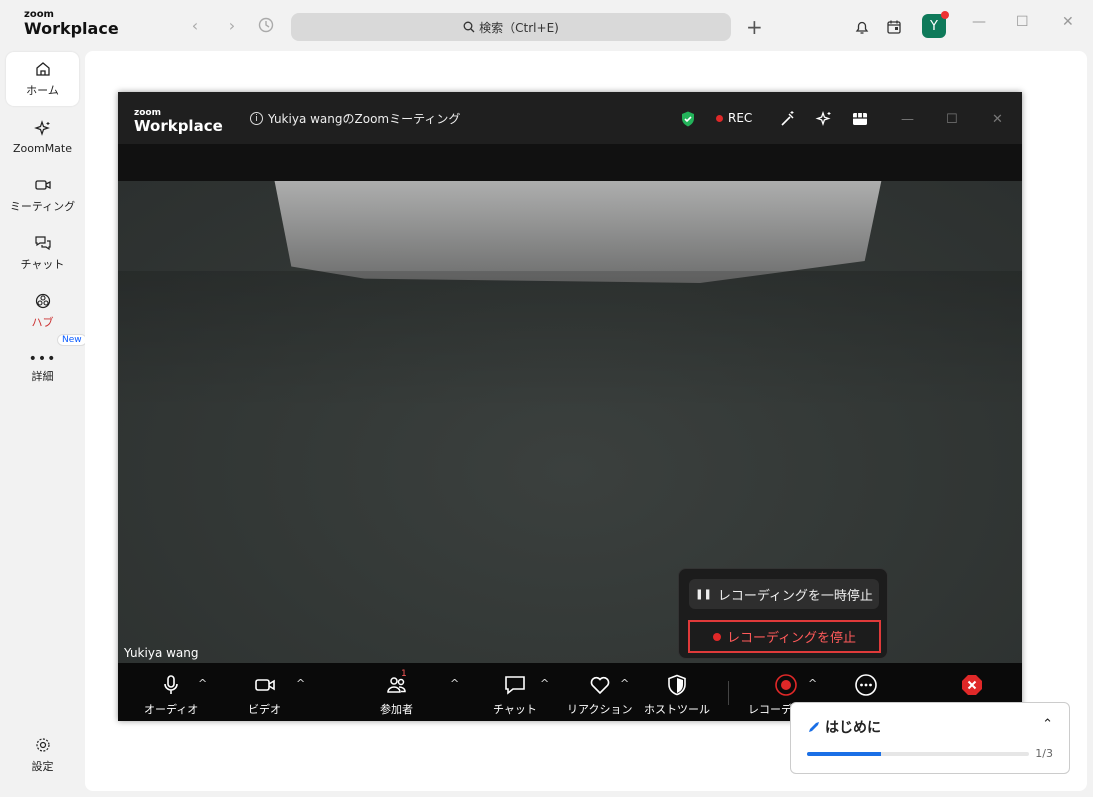  I want to click on sidebar-item-label: ハブ, so click(42, 322).